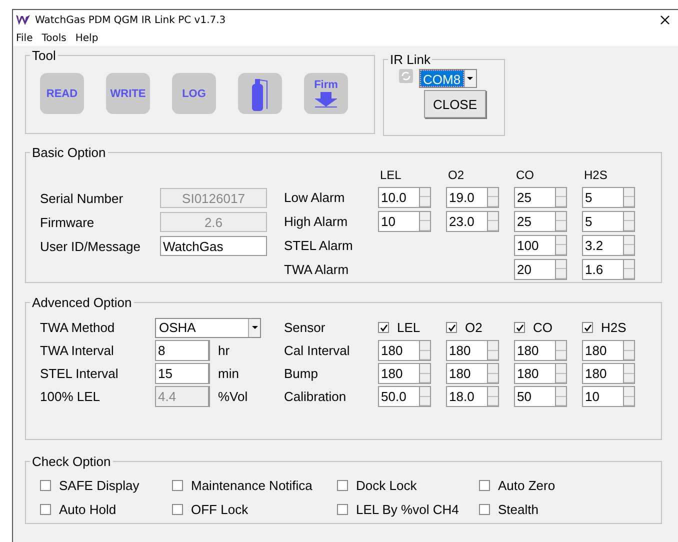 Image resolution: width=678 pixels, height=542 pixels. I want to click on gas-column-header: O2, so click(456, 175).